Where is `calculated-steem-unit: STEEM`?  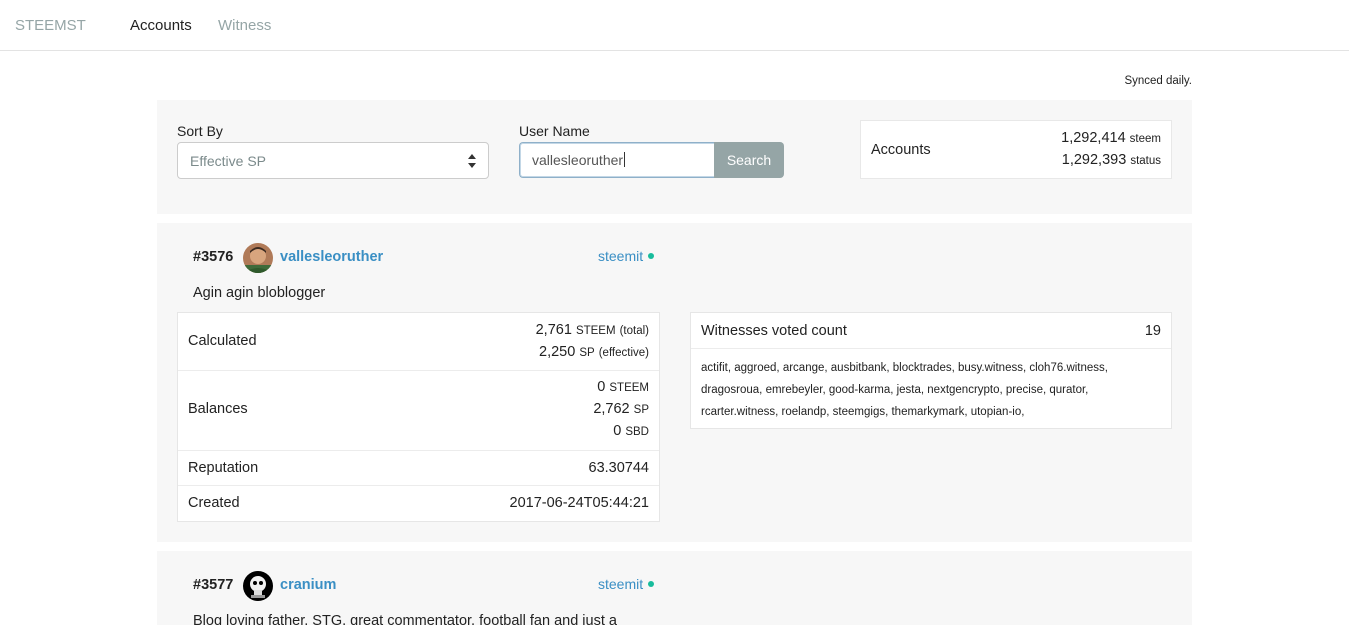
calculated-steem-unit: STEEM is located at coordinates (595, 331).